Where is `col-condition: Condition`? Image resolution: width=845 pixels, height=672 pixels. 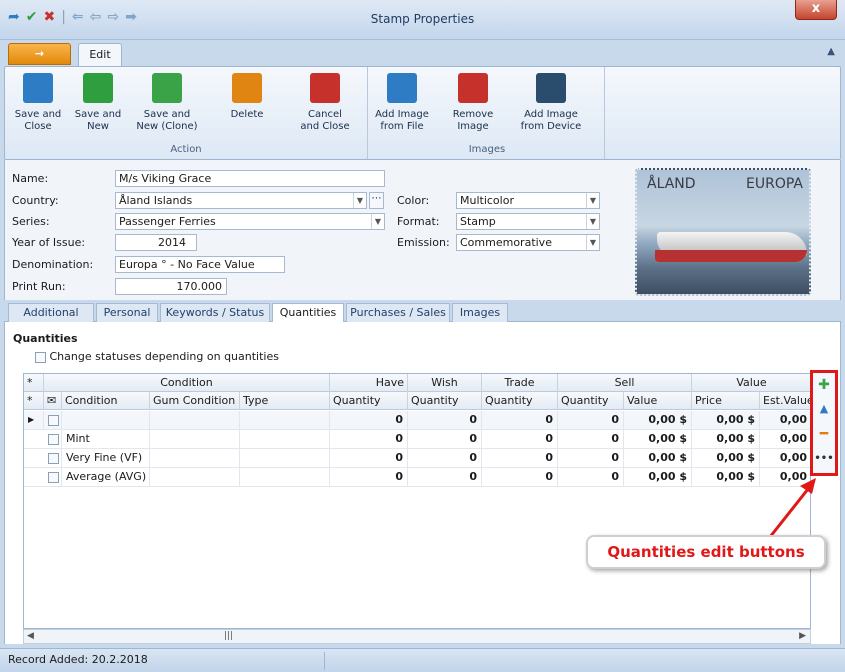
col-condition: Condition is located at coordinates (106, 401).